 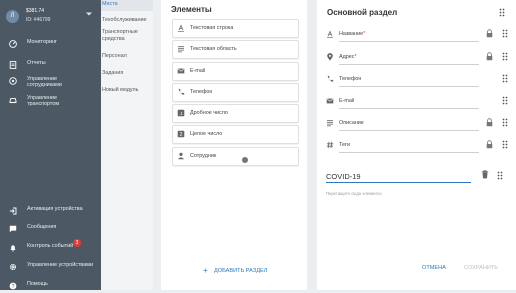 What do you see at coordinates (212, 28) in the screenshot?
I see `element-label: Текстовая строка` at bounding box center [212, 28].